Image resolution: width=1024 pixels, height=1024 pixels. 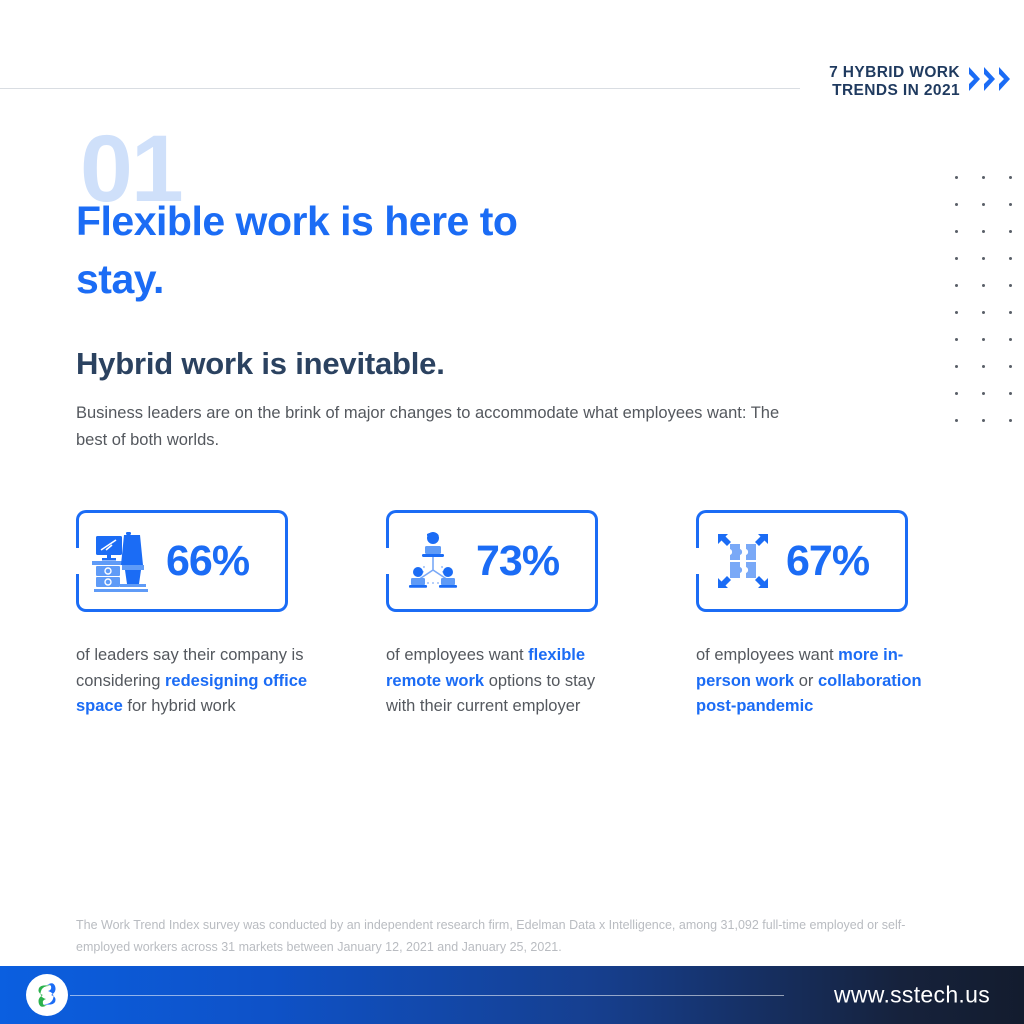 I want to click on stat-percent: 73%, so click(x=518, y=560).